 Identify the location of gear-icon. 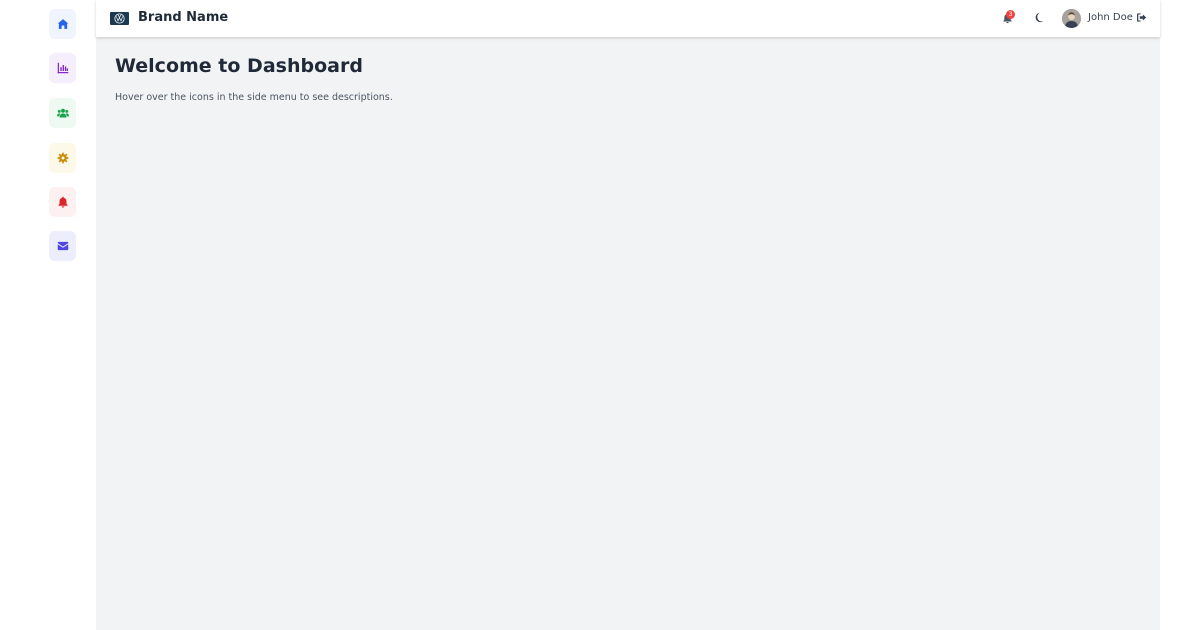
(62, 158).